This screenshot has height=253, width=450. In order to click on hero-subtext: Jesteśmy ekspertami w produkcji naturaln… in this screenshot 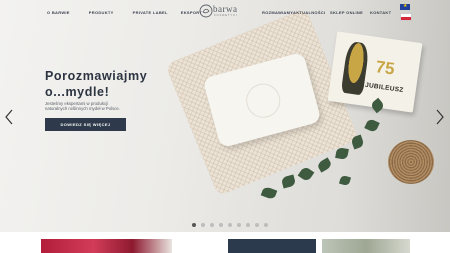, I will do `click(100, 106)`.